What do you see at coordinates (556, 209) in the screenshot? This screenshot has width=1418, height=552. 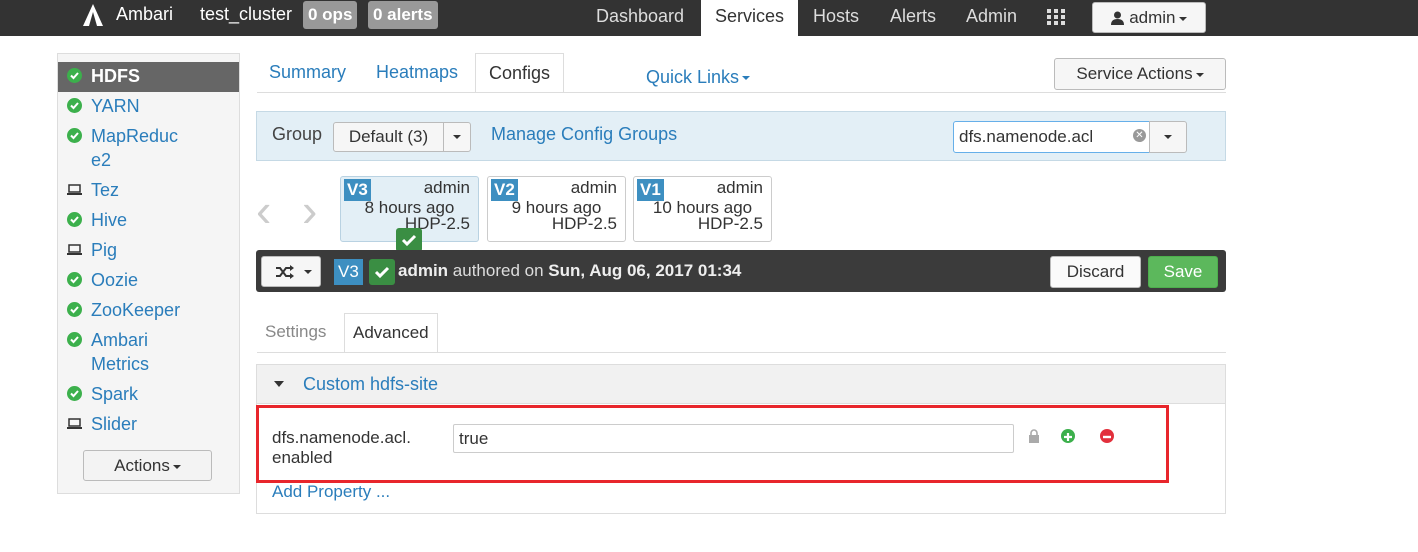 I see `version-box-v2: V2 admin 9 hours ago HDP-2.5` at bounding box center [556, 209].